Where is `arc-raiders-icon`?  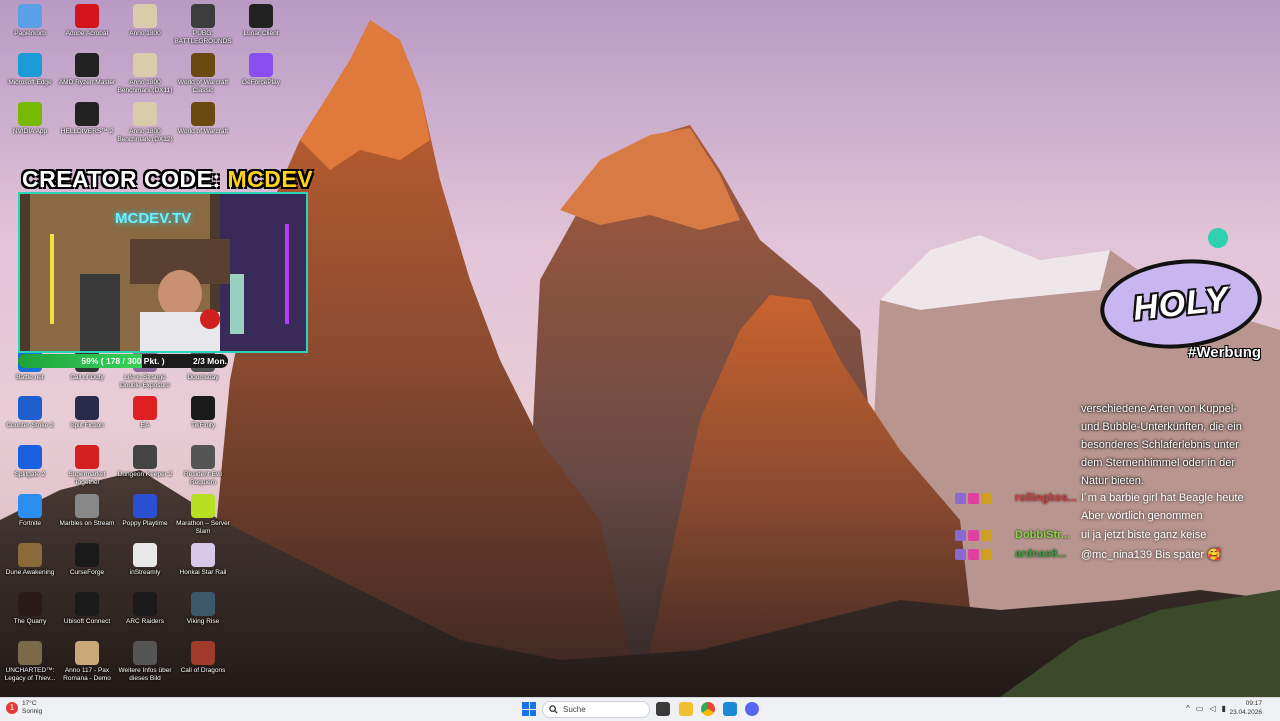
arc-raiders-icon is located at coordinates (145, 604).